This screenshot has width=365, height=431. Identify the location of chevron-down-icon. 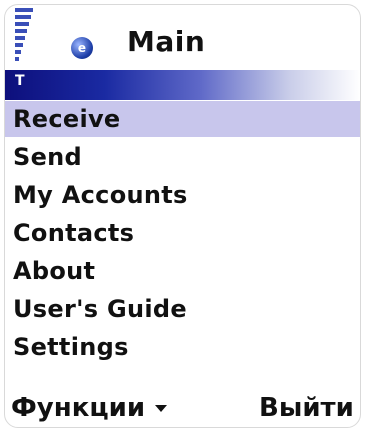
(161, 408).